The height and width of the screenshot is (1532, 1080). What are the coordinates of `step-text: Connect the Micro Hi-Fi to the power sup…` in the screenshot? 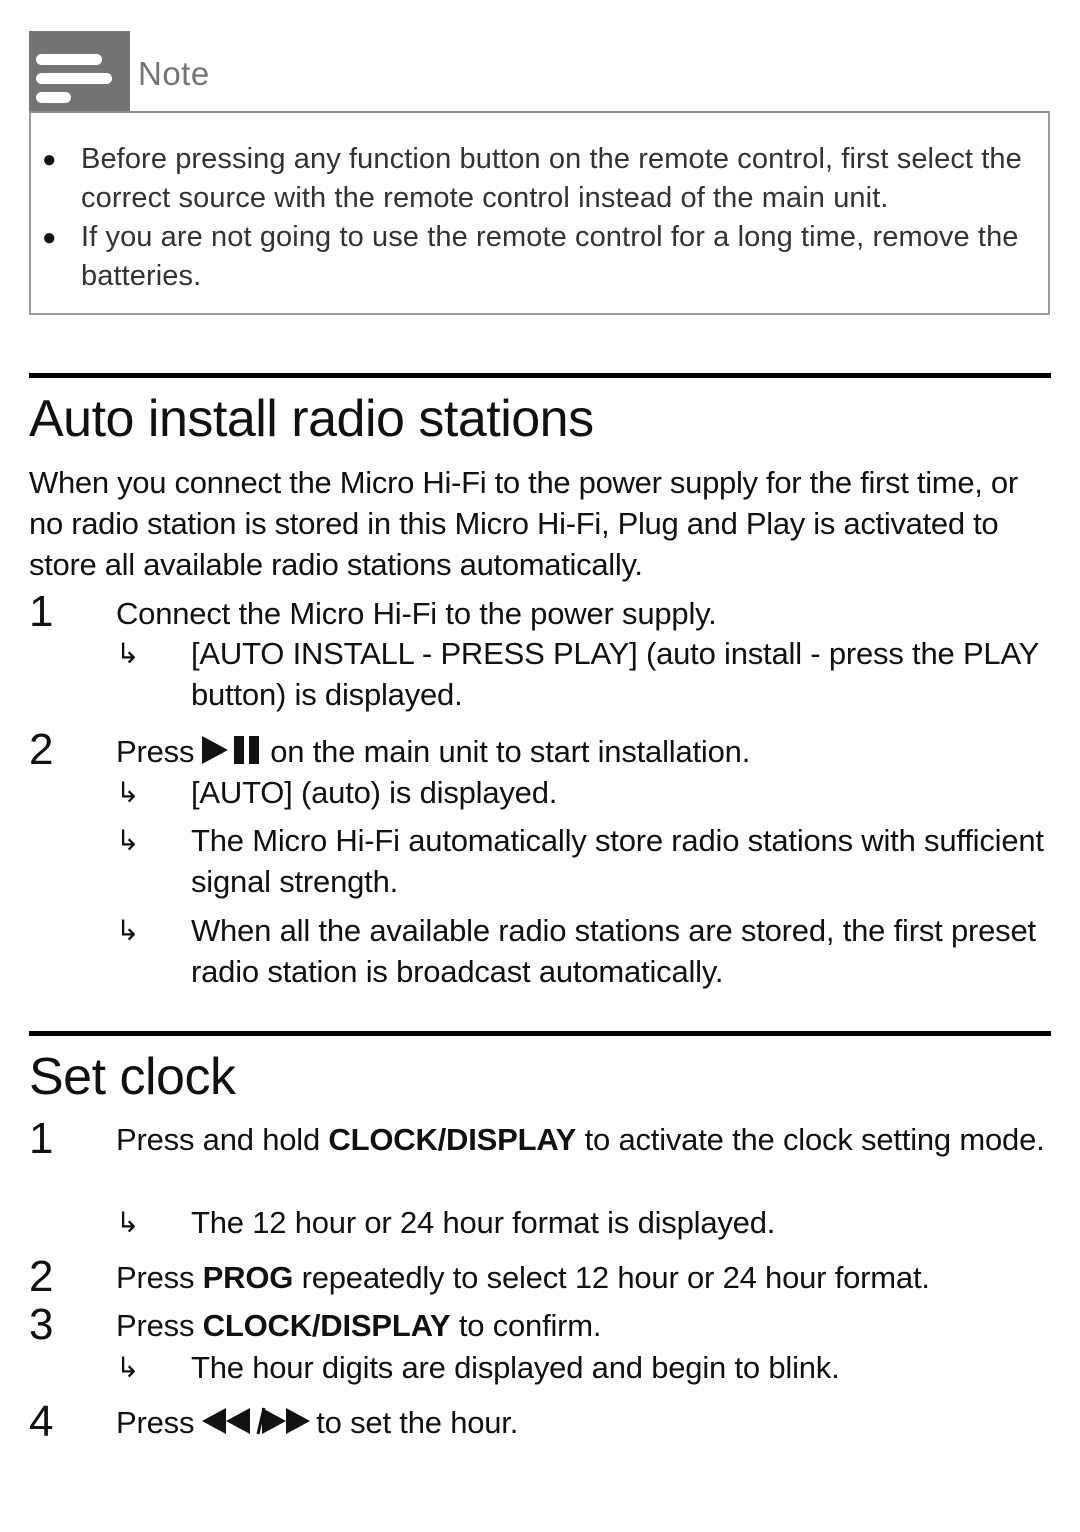 It's located at (416, 613).